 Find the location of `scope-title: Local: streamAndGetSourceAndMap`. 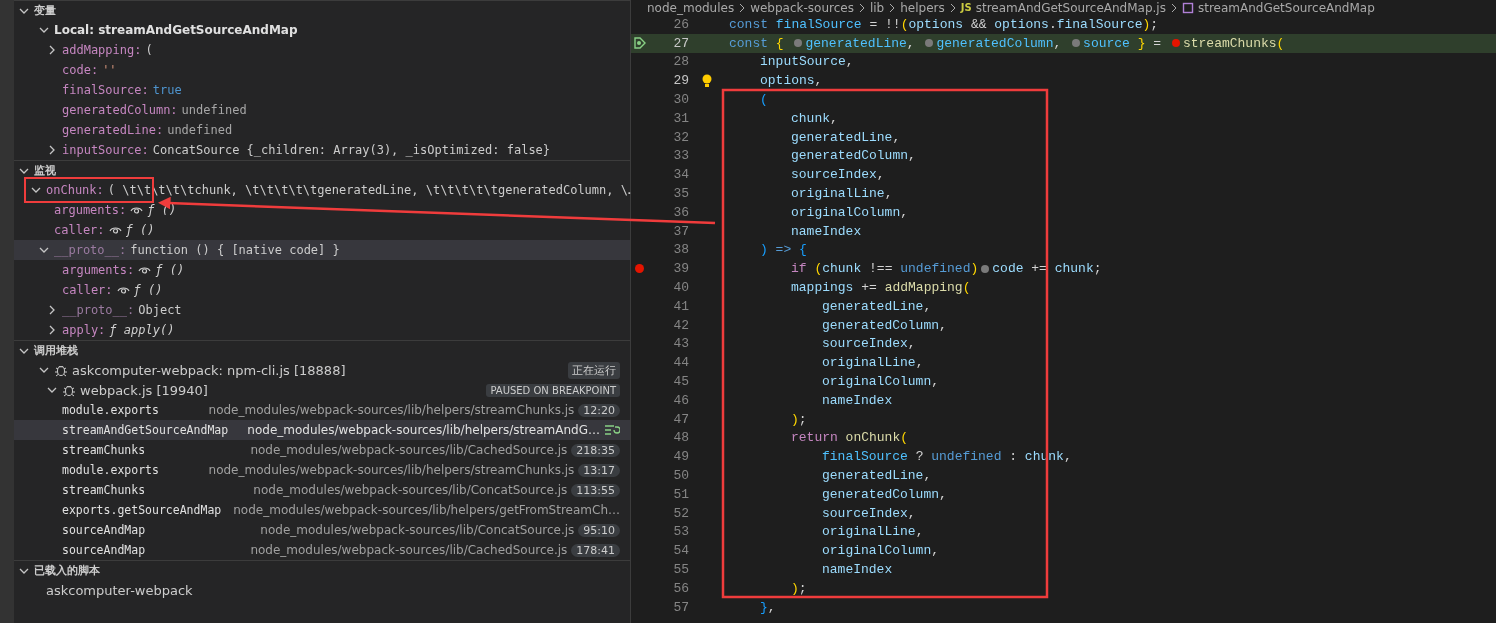

scope-title: Local: streamAndGetSourceAndMap is located at coordinates (176, 30).